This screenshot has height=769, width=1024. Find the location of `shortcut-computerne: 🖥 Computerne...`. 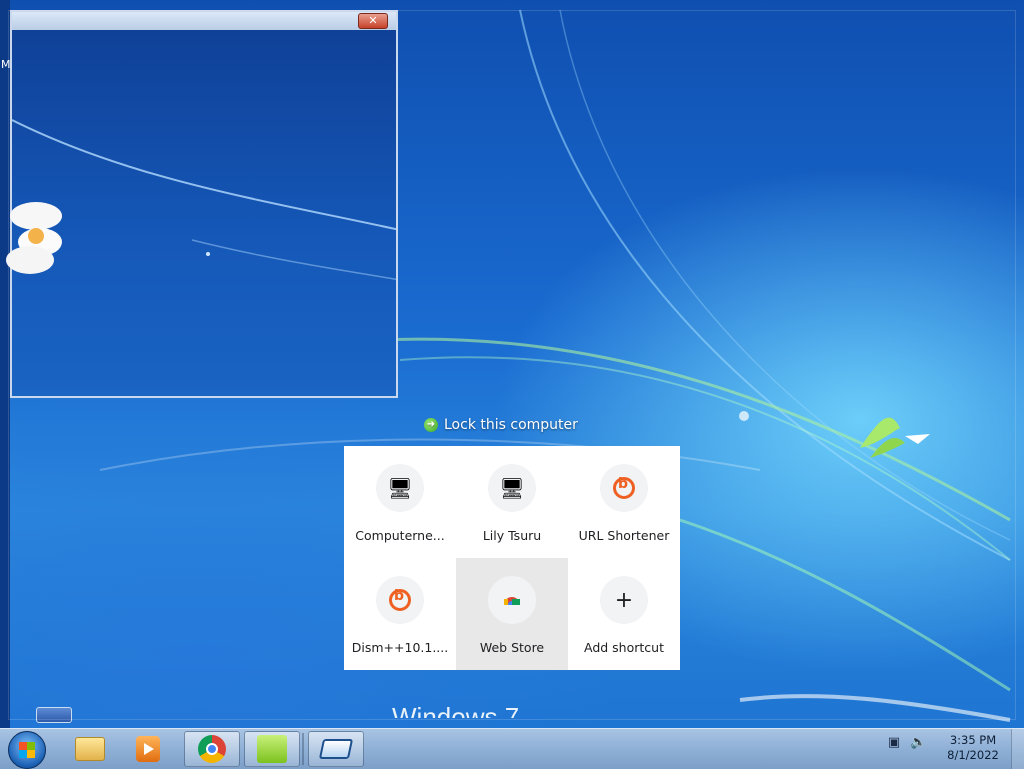

shortcut-computerne: 🖥 Computerne... is located at coordinates (400, 502).